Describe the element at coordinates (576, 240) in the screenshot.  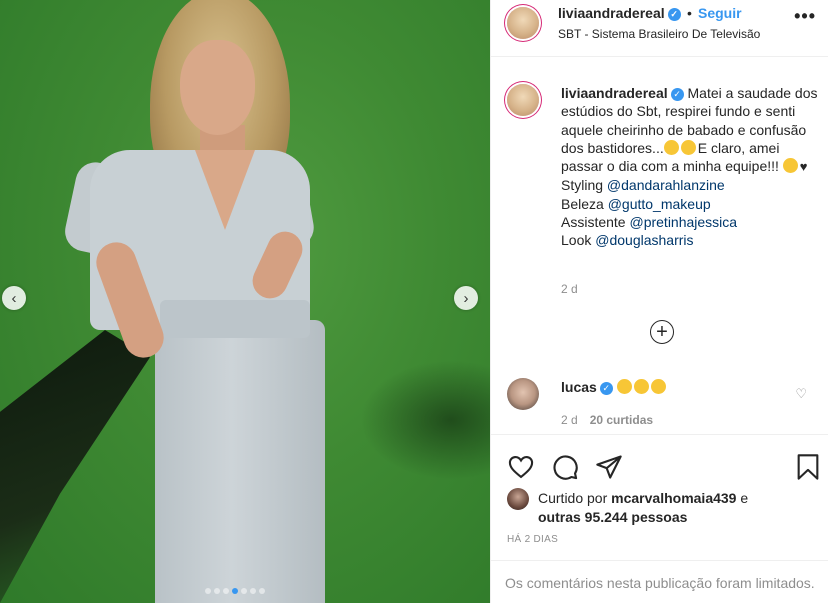
I see `look-label: Look` at that location.